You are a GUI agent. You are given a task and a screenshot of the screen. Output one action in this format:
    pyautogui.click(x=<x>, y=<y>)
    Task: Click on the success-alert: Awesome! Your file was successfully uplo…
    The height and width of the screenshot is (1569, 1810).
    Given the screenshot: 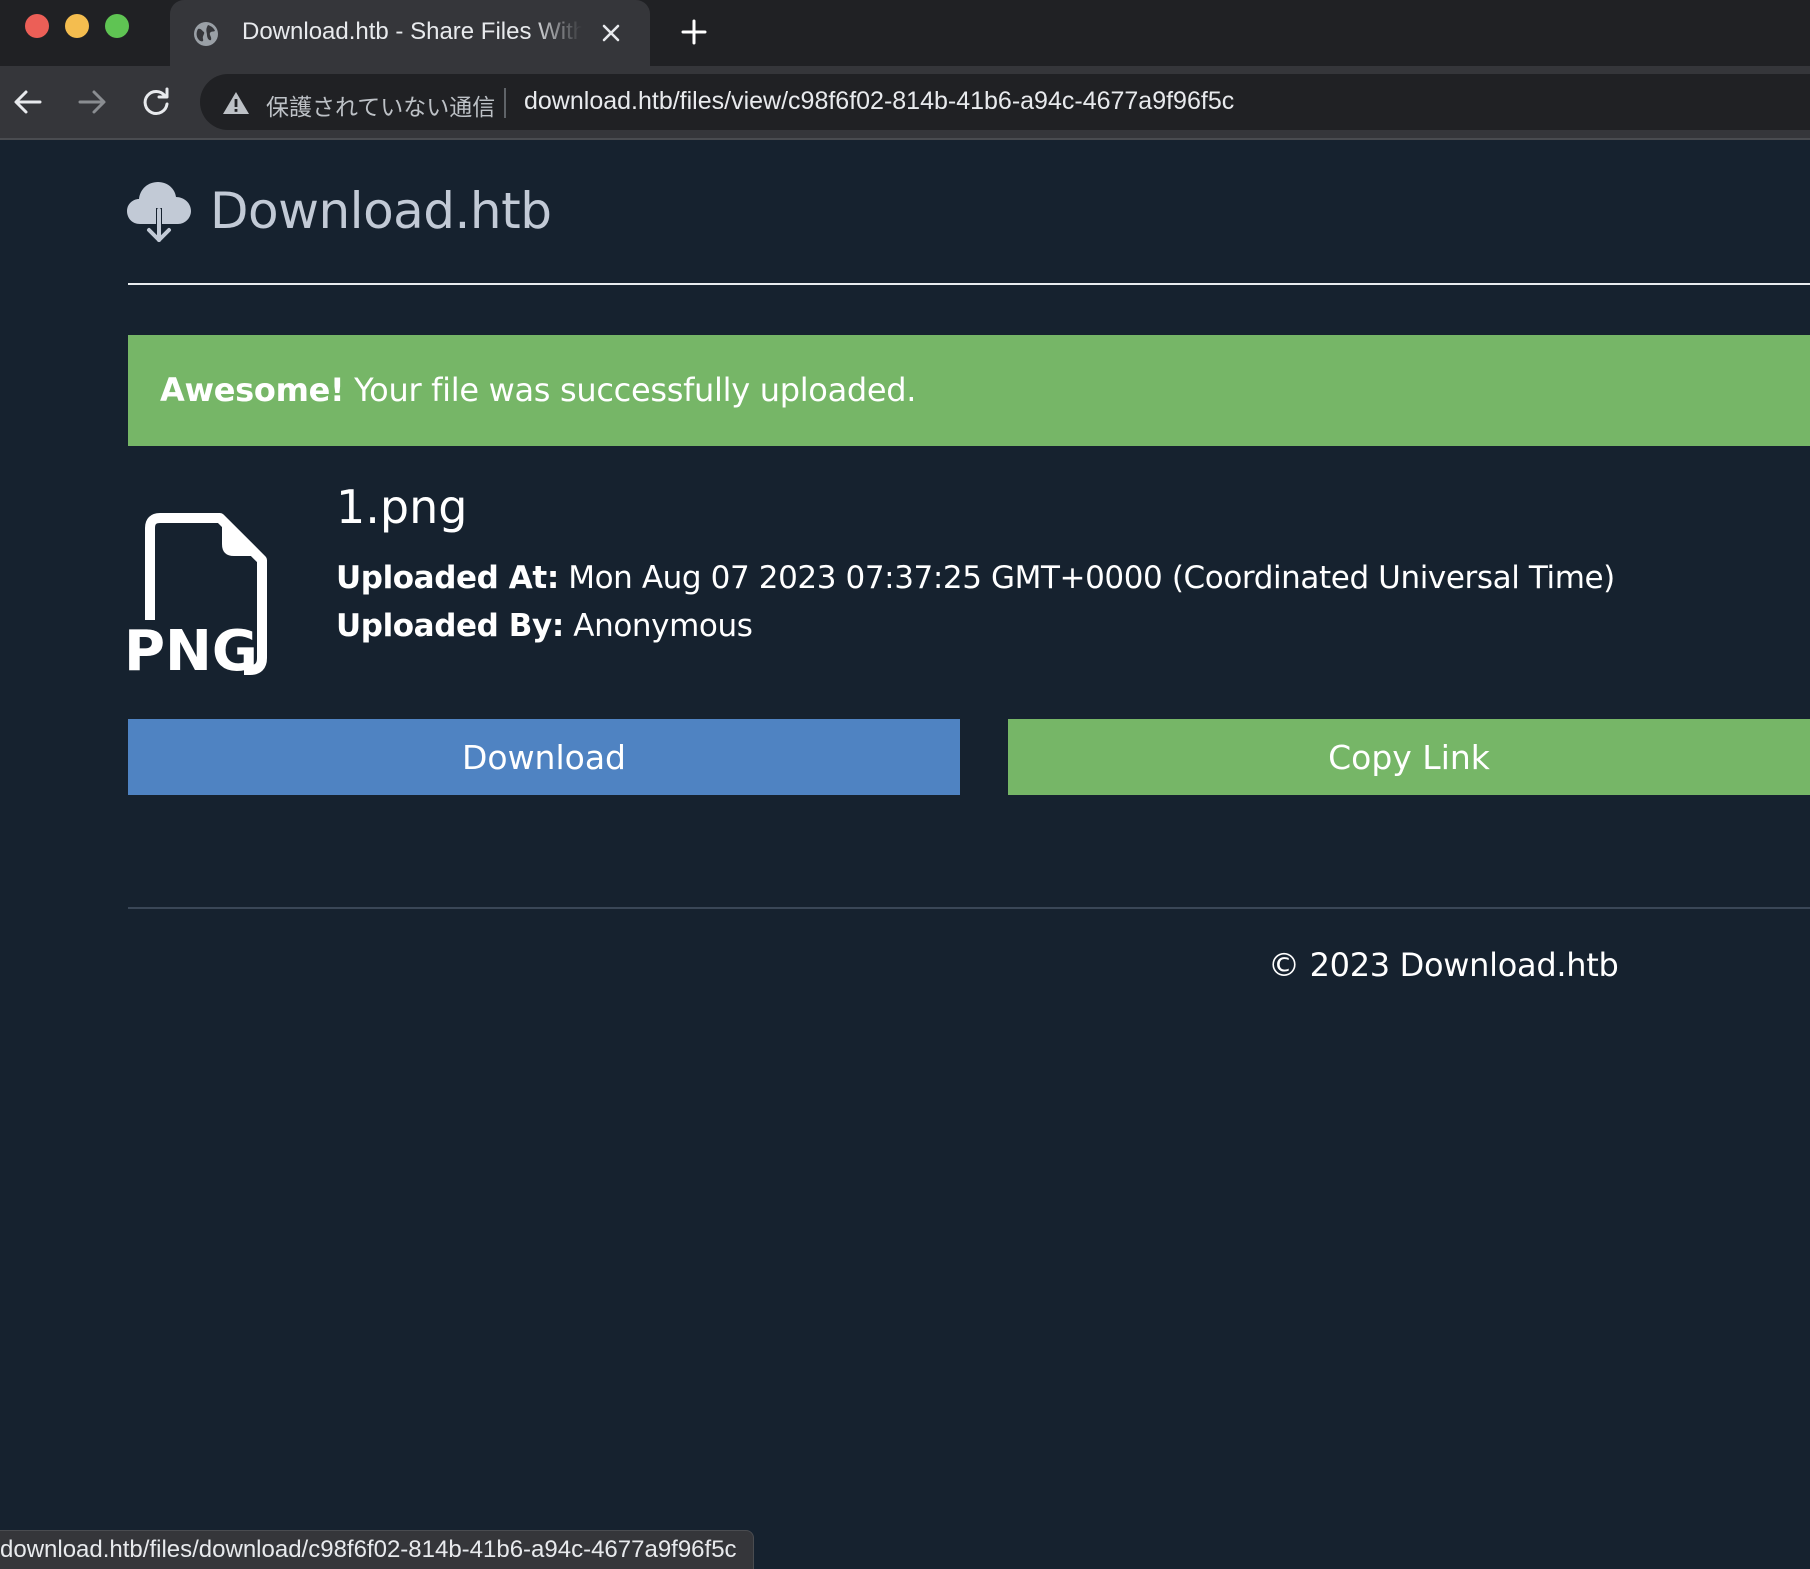 What is the action you would take?
    pyautogui.click(x=969, y=390)
    